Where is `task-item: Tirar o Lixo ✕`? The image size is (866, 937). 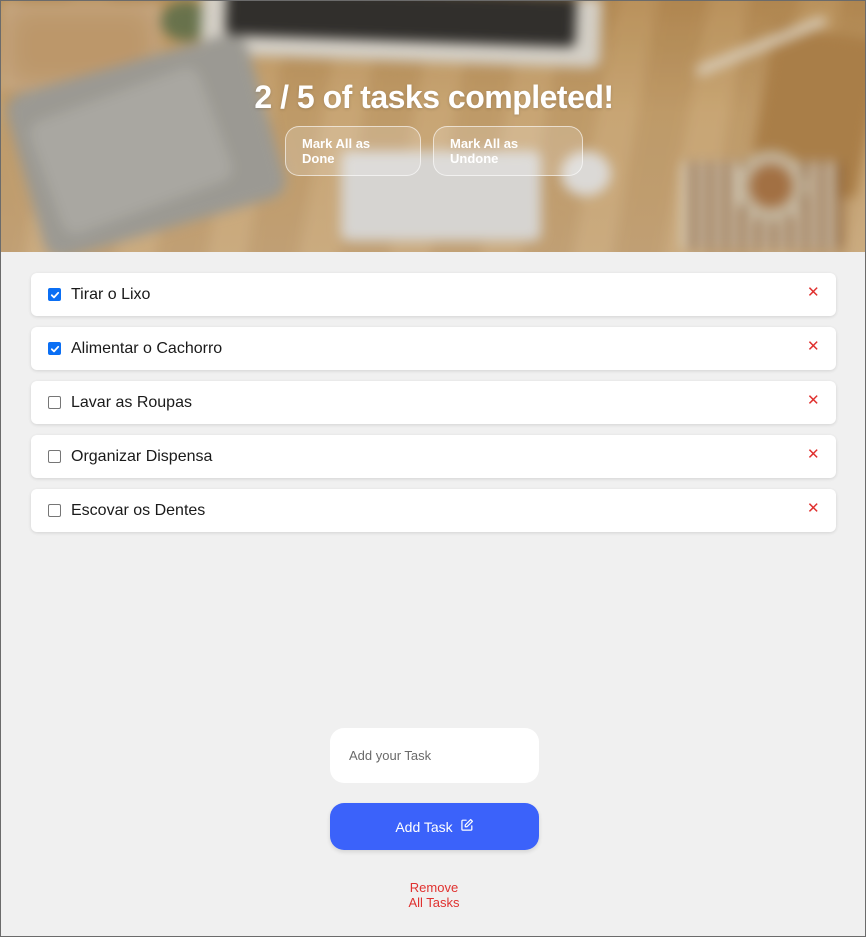
task-item: Tirar o Lixo ✕ is located at coordinates (433, 294).